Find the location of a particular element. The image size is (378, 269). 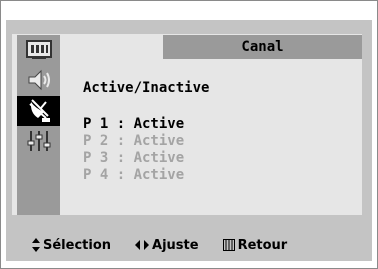

left-right-arrow-icon is located at coordinates (142, 245).